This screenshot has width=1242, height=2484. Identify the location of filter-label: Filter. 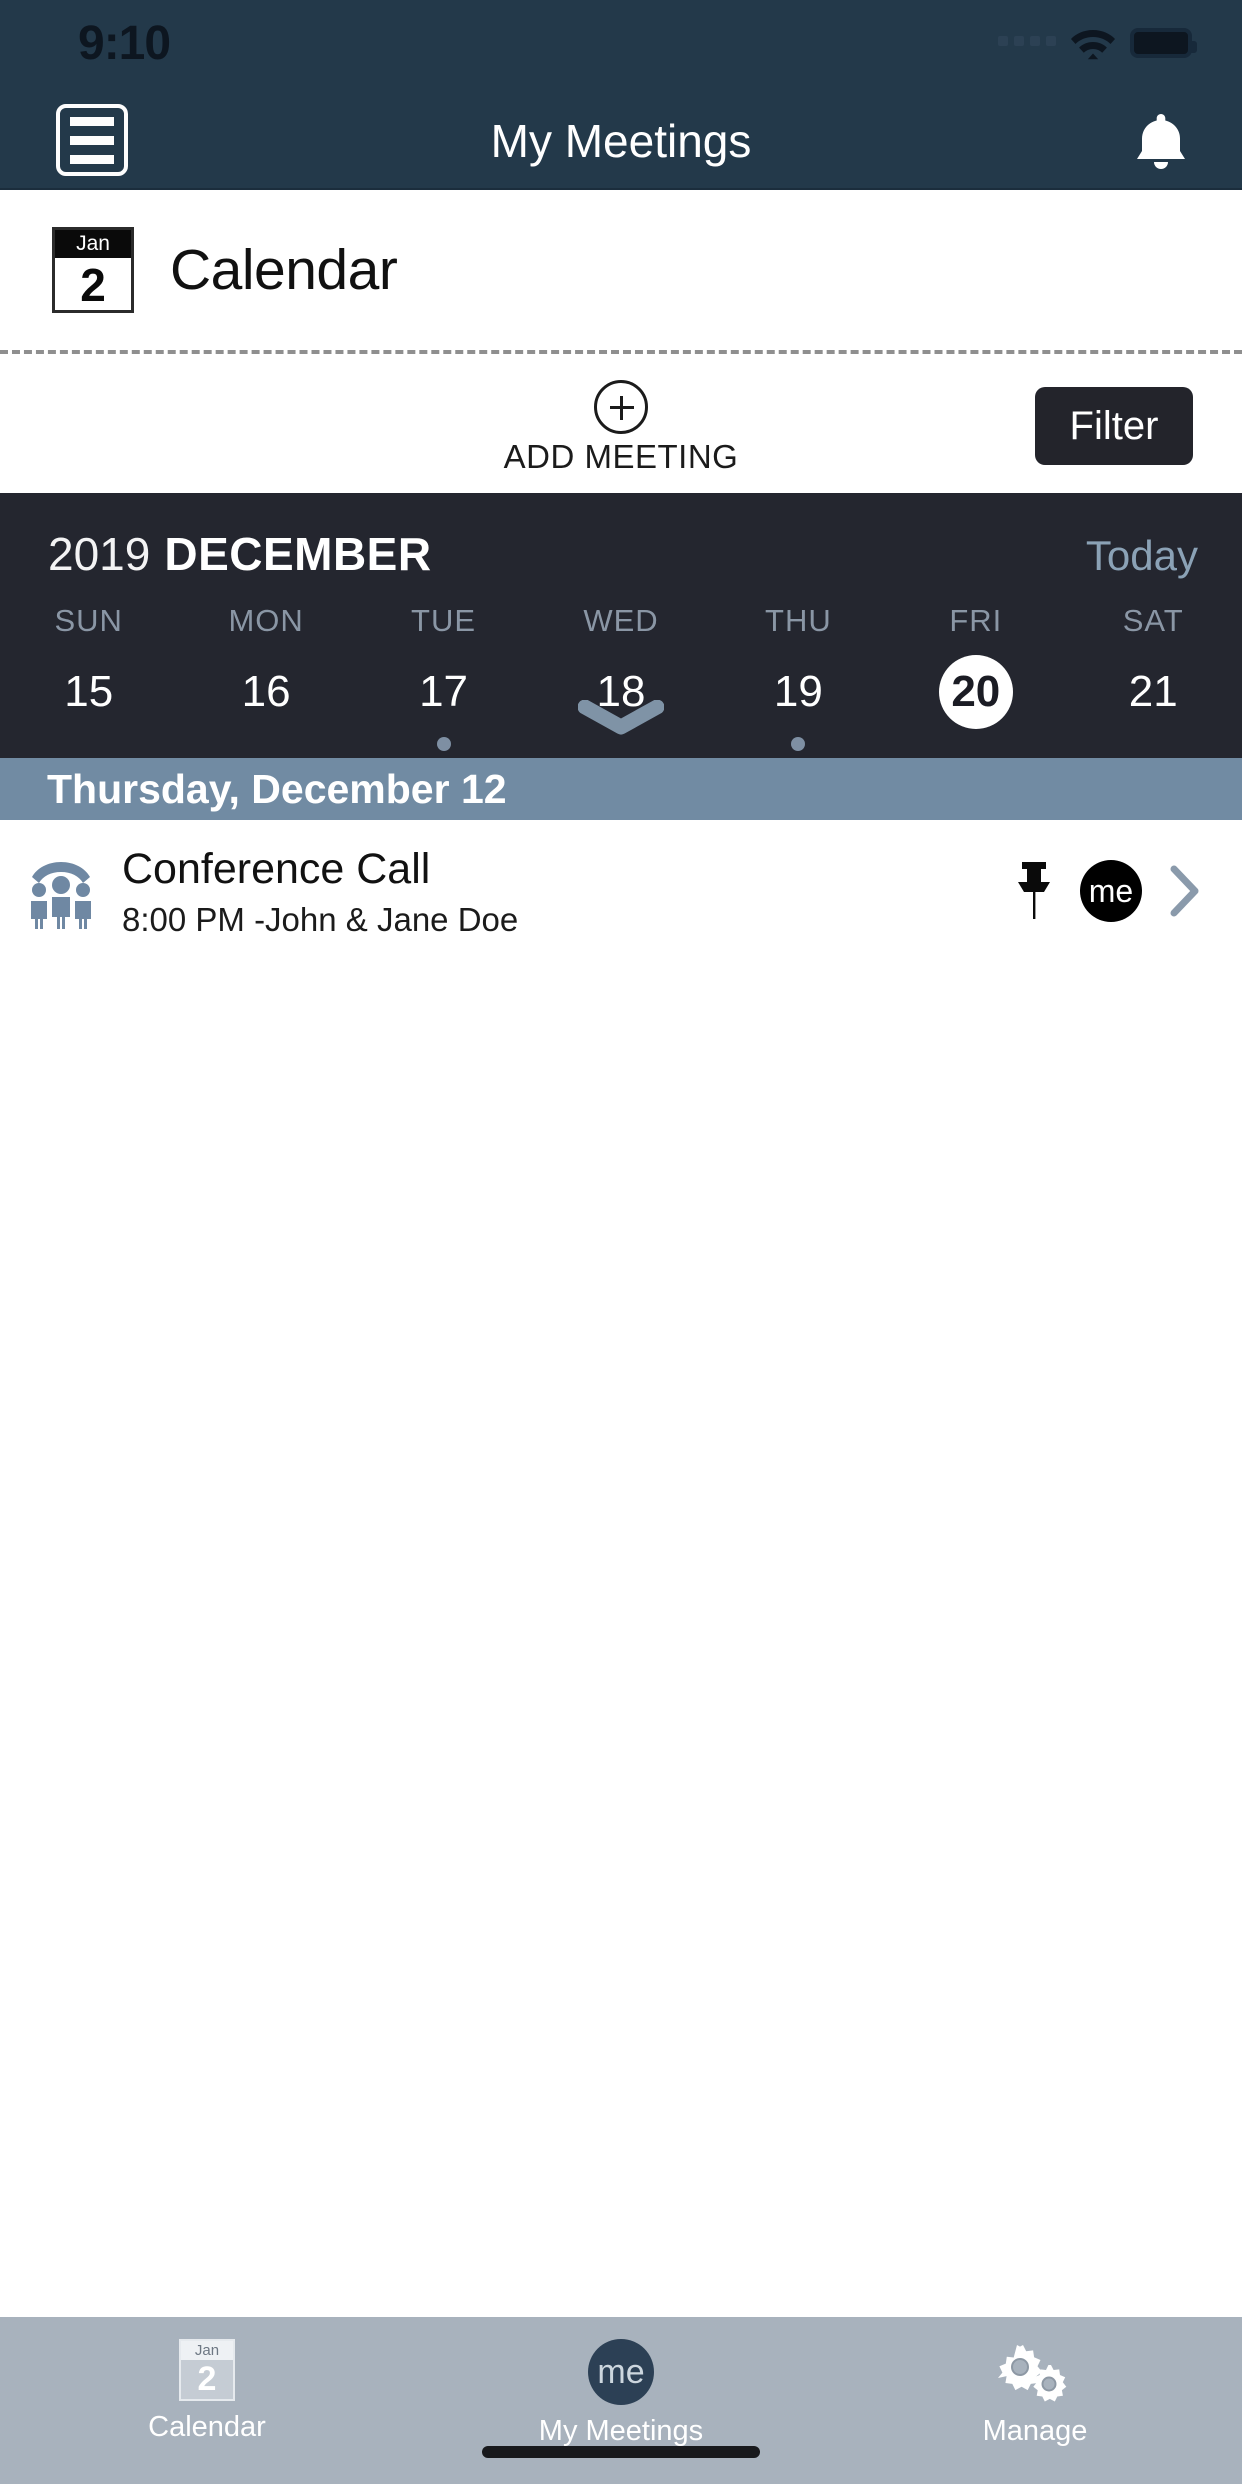
(1114, 425).